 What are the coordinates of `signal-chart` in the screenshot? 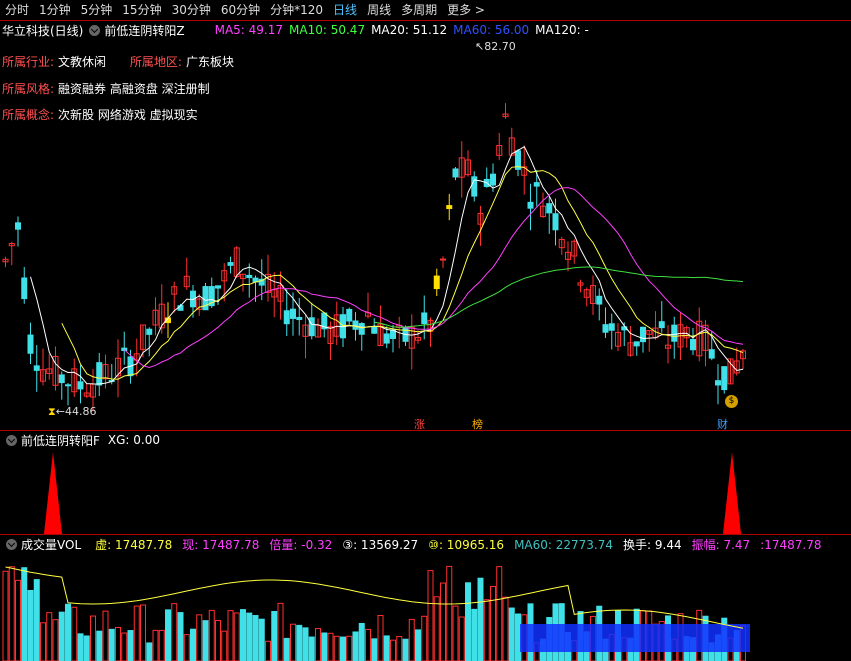 It's located at (392, 493).